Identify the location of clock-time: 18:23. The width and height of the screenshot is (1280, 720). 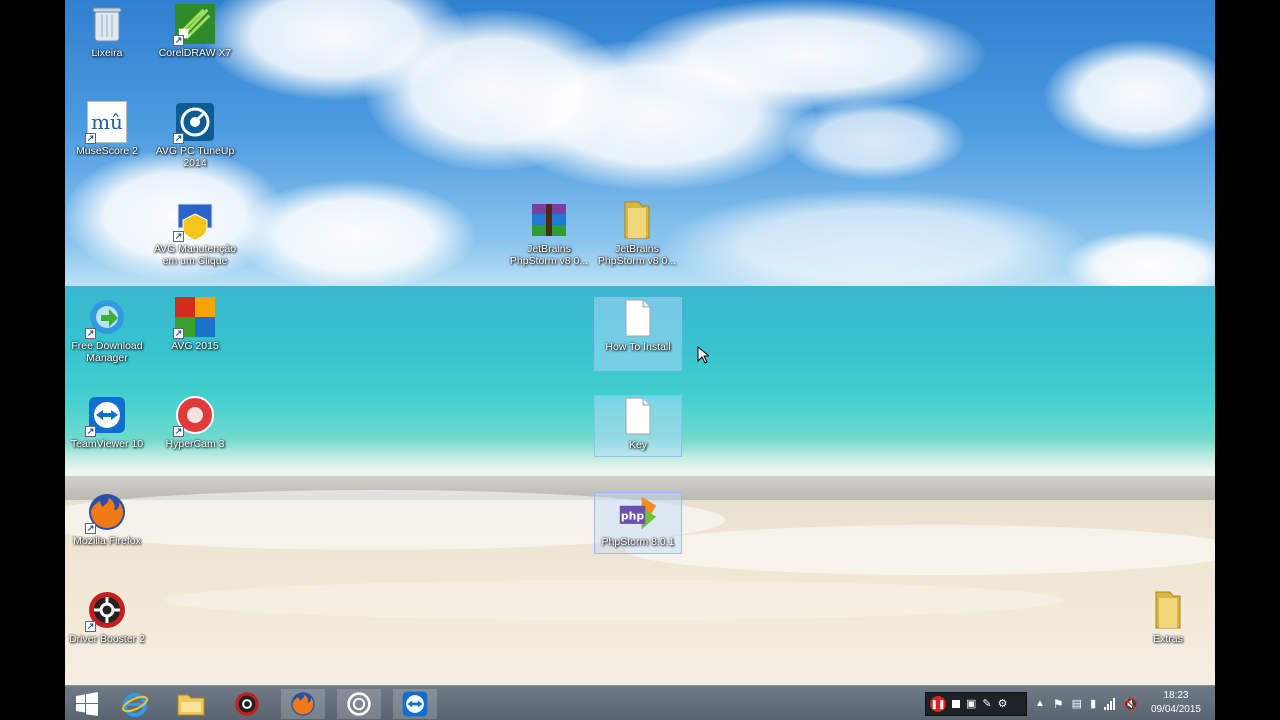
(1176, 695).